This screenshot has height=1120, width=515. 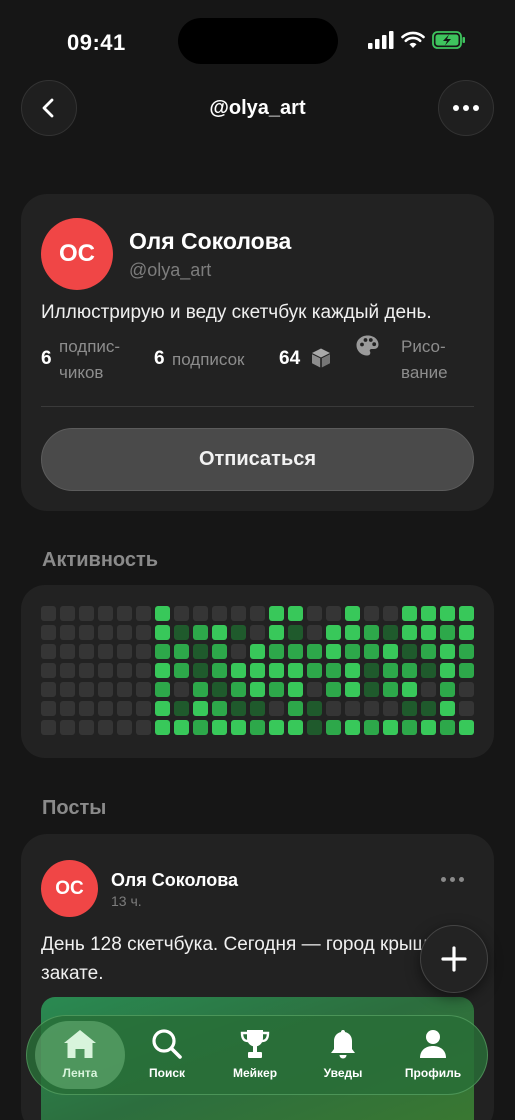 I want to click on unsubscribe-button: Отписаться, so click(x=257, y=459).